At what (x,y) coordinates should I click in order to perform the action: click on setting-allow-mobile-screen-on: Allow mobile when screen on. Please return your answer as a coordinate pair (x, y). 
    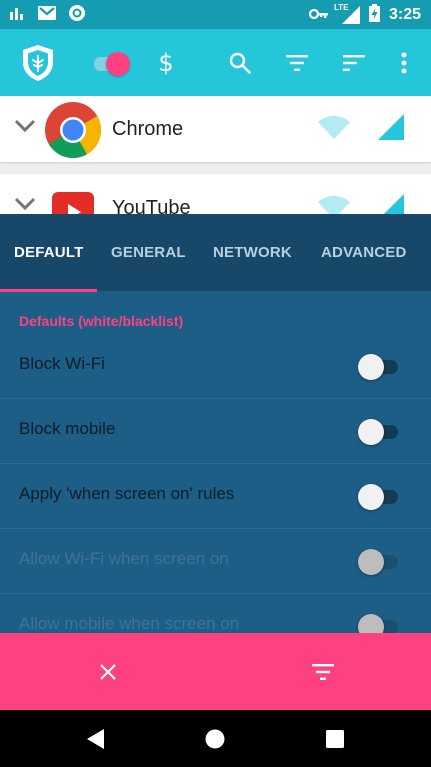
    Looking at the image, I should click on (215, 613).